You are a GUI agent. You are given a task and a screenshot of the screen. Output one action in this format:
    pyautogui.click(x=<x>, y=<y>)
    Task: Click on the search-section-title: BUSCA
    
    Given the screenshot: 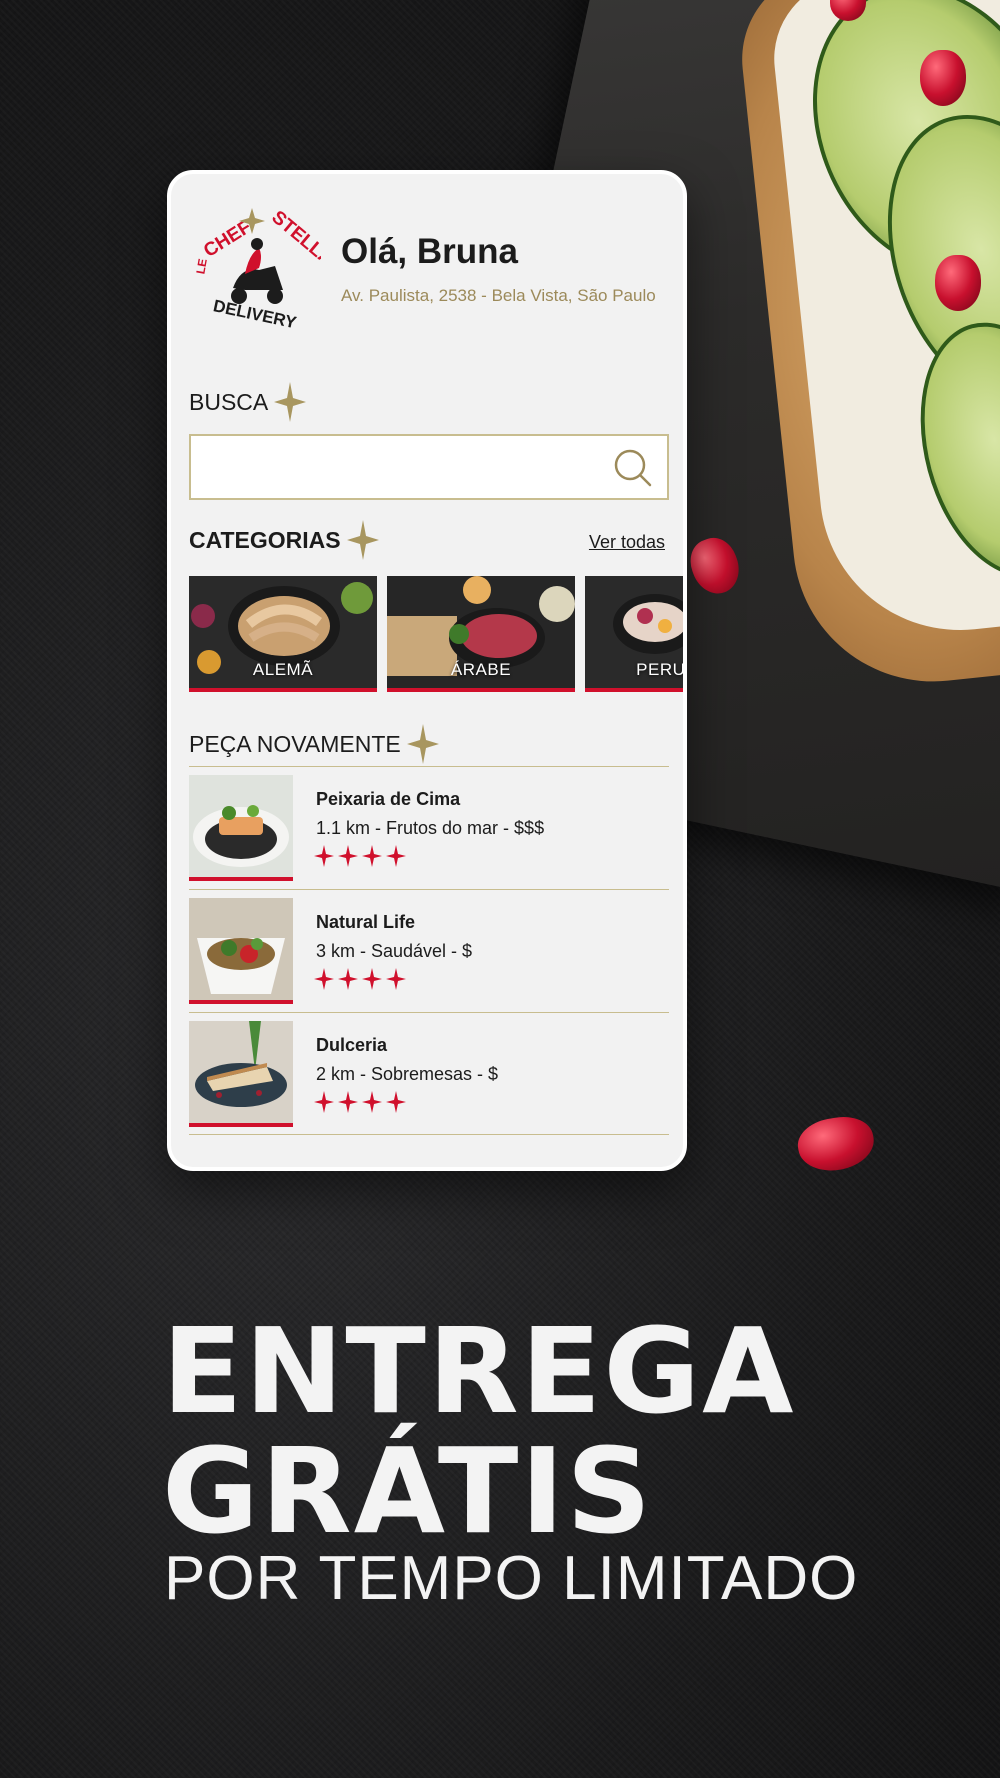 What is the action you would take?
    pyautogui.click(x=248, y=402)
    